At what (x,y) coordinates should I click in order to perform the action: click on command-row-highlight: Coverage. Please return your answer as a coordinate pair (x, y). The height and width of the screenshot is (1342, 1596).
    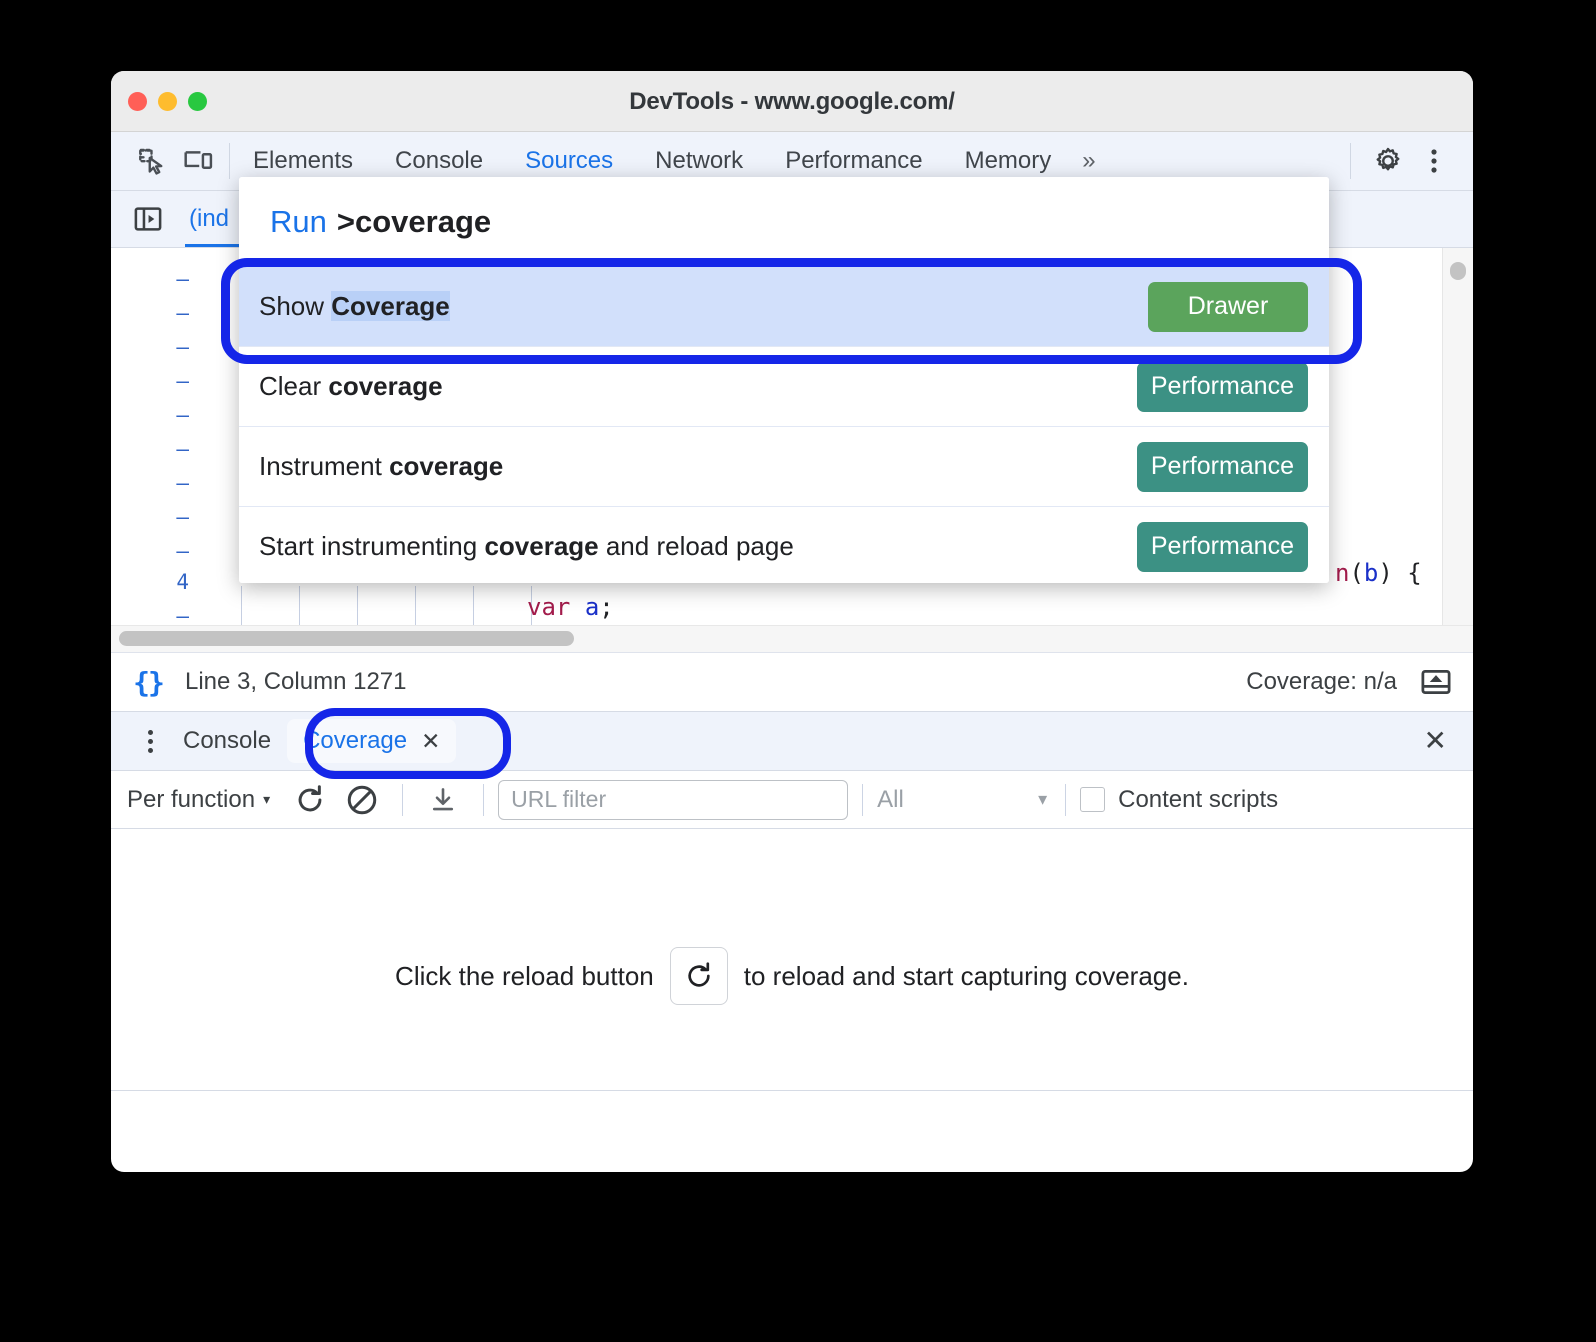
    Looking at the image, I should click on (390, 306).